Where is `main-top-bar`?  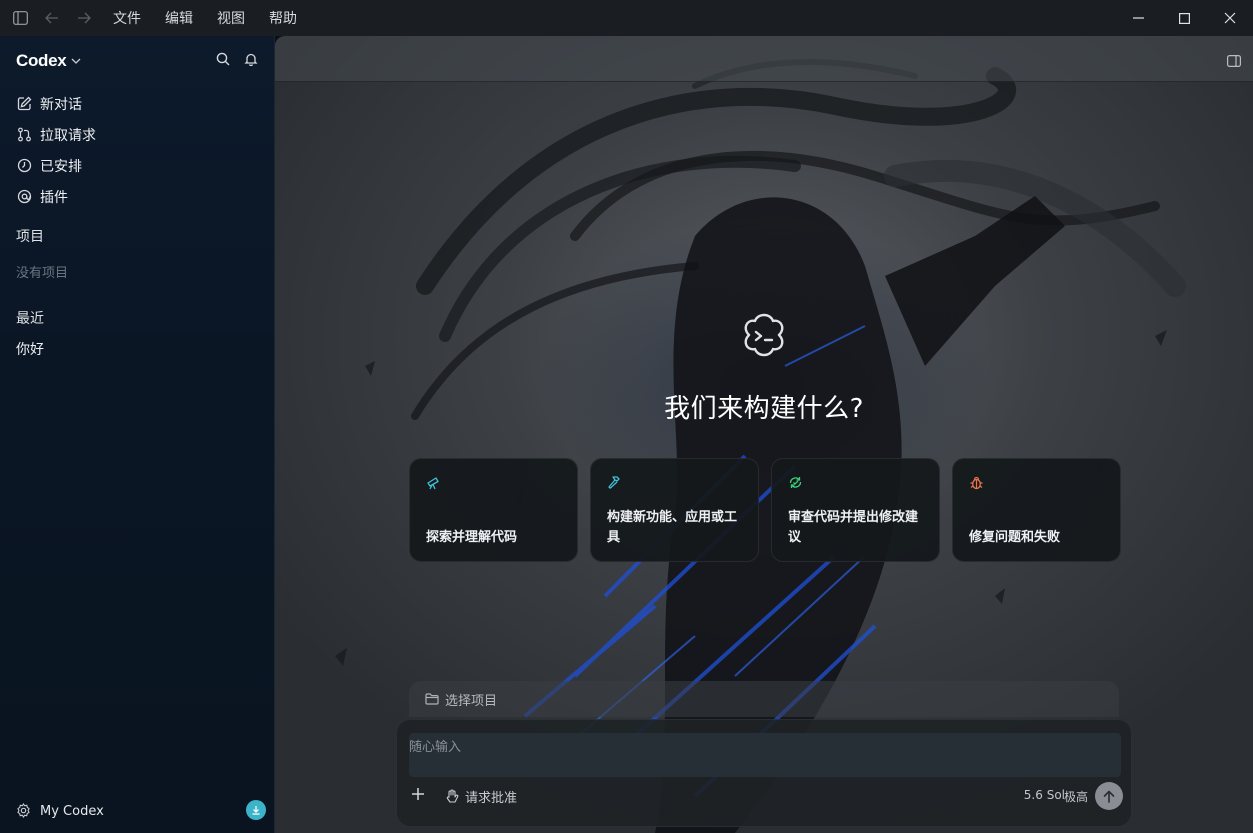
main-top-bar is located at coordinates (764, 59).